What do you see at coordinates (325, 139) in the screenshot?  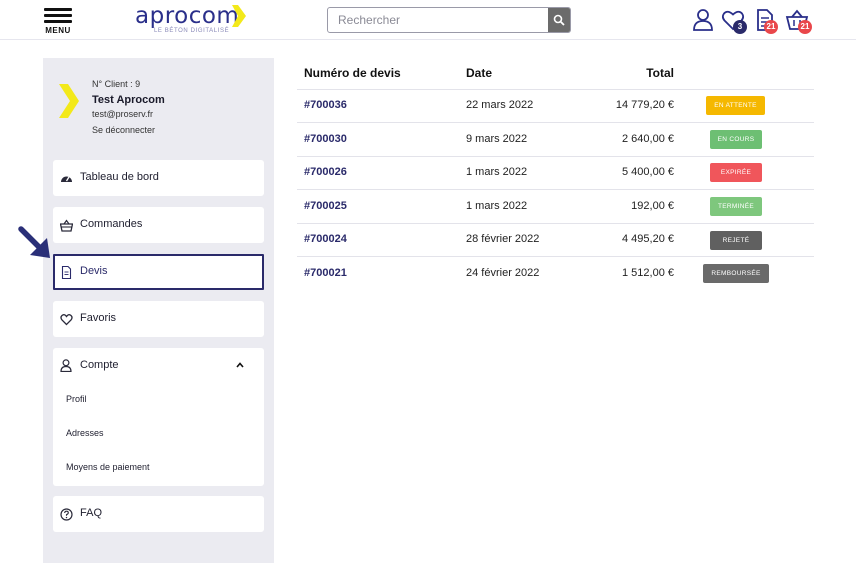 I see `quote-number-link: #700030` at bounding box center [325, 139].